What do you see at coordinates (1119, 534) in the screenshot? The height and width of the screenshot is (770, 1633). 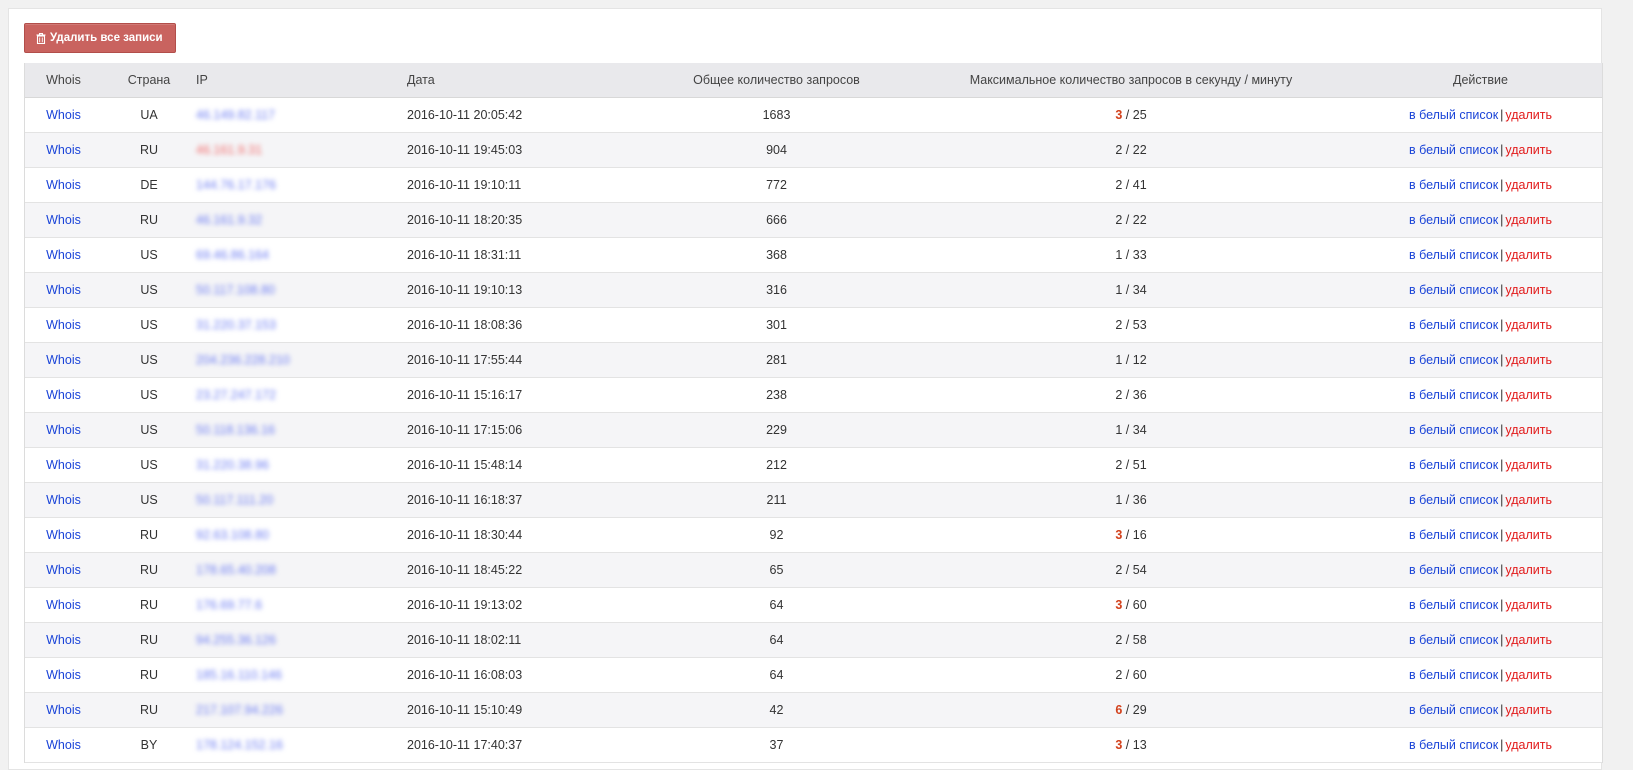 I see `per-second-value: 3` at bounding box center [1119, 534].